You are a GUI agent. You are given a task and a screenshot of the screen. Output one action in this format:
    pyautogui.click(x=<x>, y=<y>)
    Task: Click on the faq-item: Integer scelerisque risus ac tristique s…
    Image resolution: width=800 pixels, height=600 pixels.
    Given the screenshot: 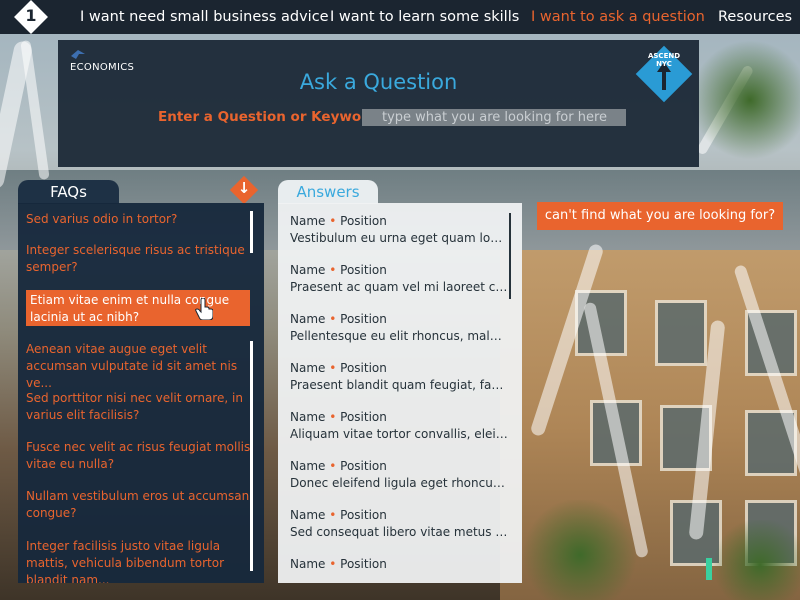 What is the action you would take?
    pyautogui.click(x=140, y=259)
    